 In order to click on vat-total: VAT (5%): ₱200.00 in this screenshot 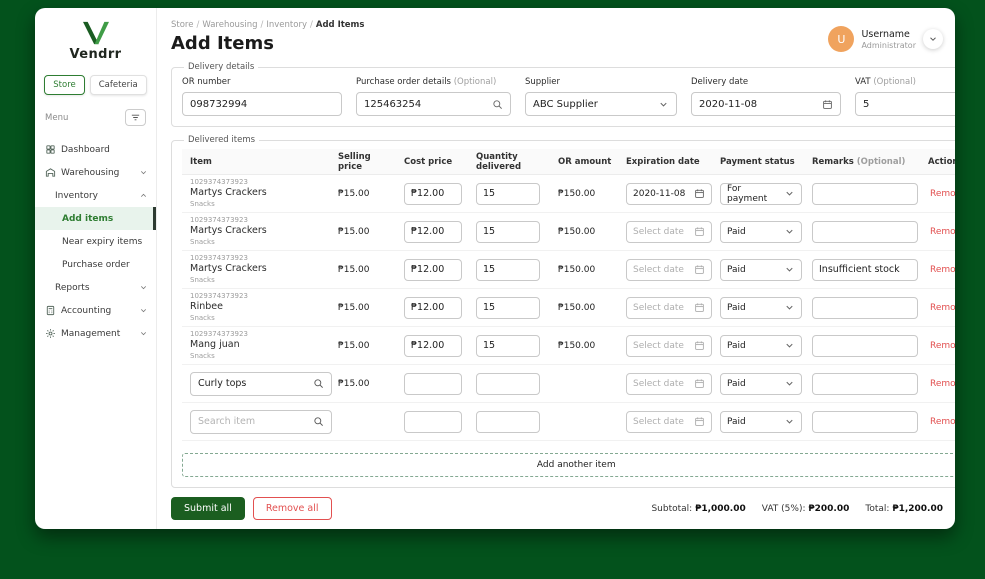, I will do `click(805, 508)`.